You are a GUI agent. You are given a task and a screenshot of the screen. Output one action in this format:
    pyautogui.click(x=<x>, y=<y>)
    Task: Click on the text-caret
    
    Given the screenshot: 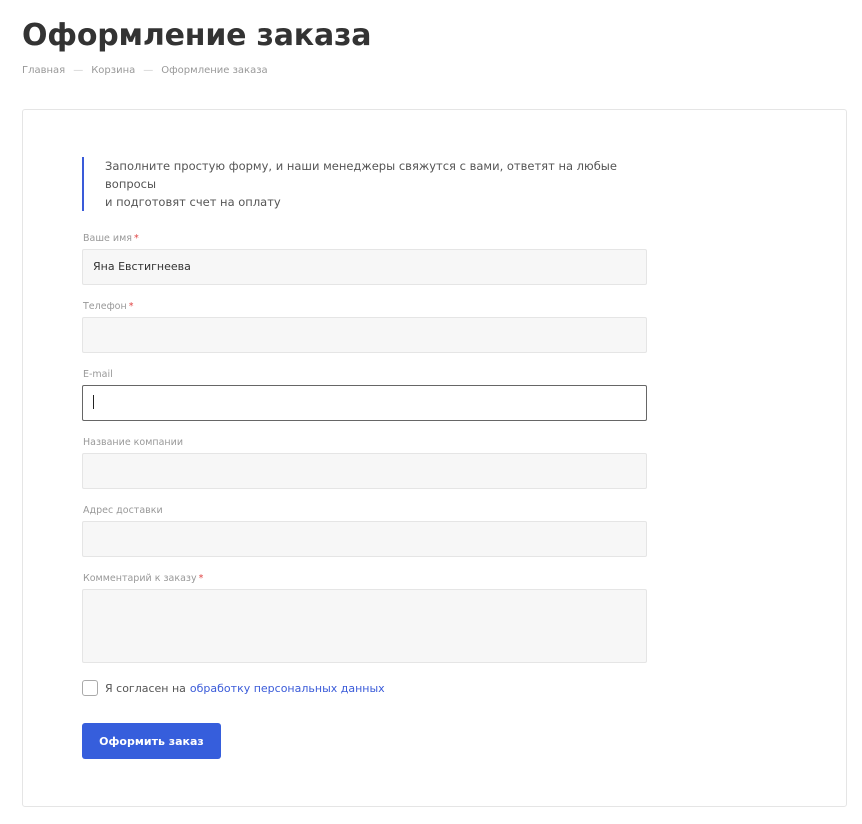 What is the action you would take?
    pyautogui.click(x=93, y=402)
    